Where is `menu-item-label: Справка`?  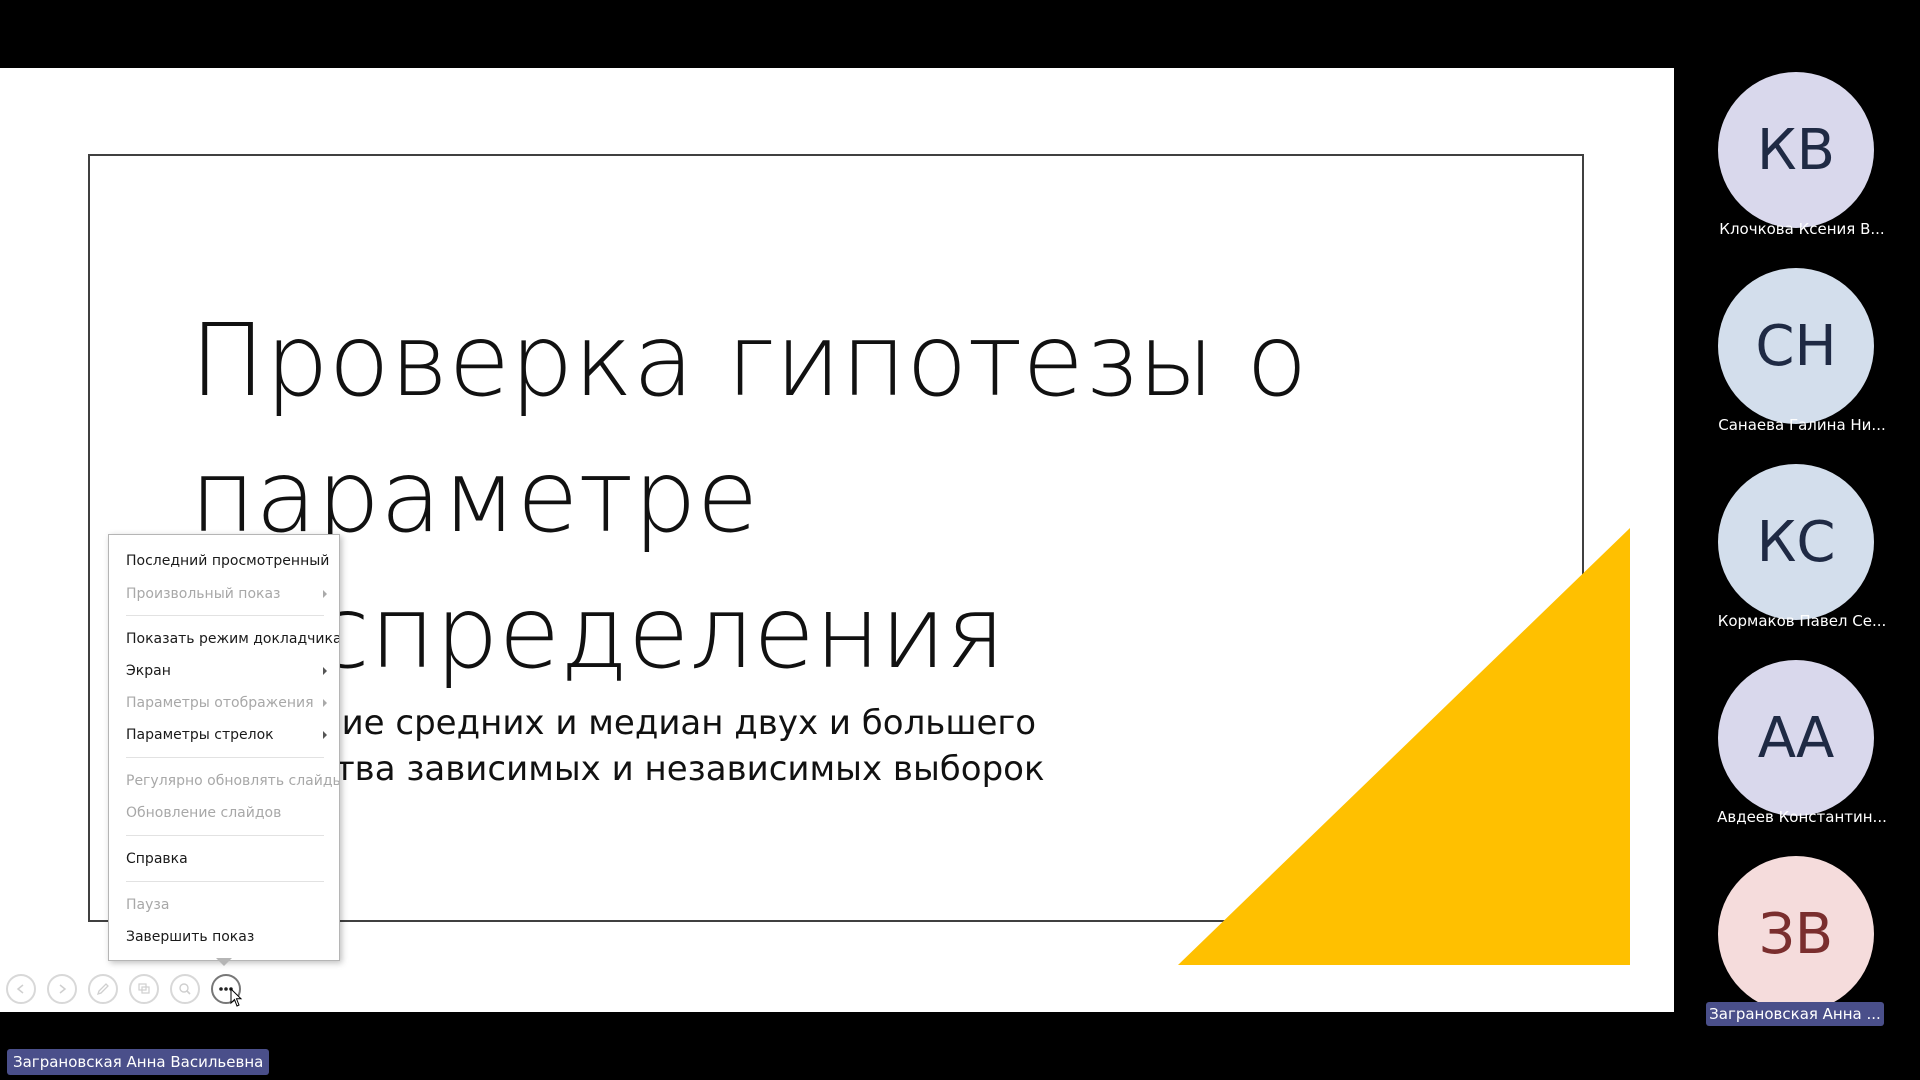 menu-item-label: Справка is located at coordinates (157, 859).